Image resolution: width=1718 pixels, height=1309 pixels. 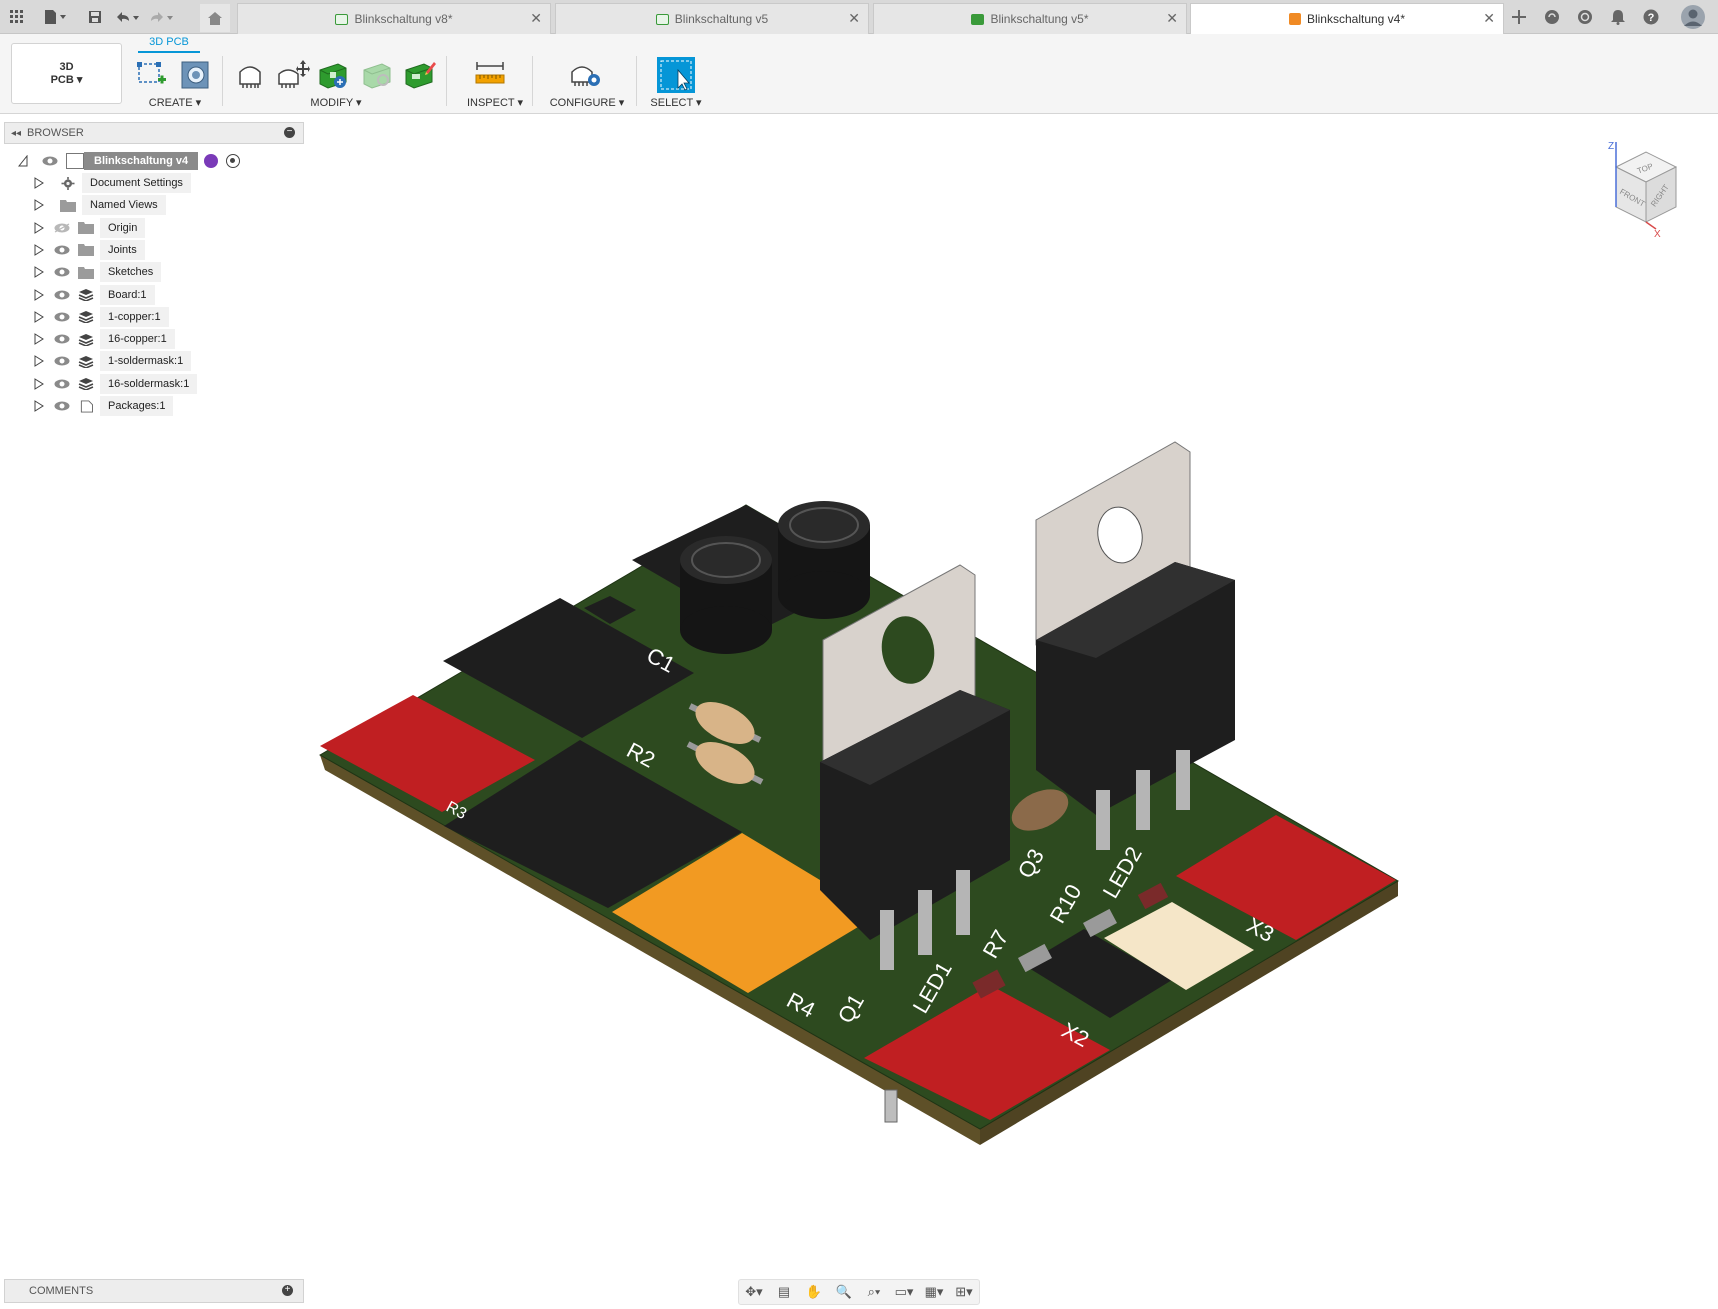 I want to click on select-menu: SELECT ▾, so click(x=676, y=102).